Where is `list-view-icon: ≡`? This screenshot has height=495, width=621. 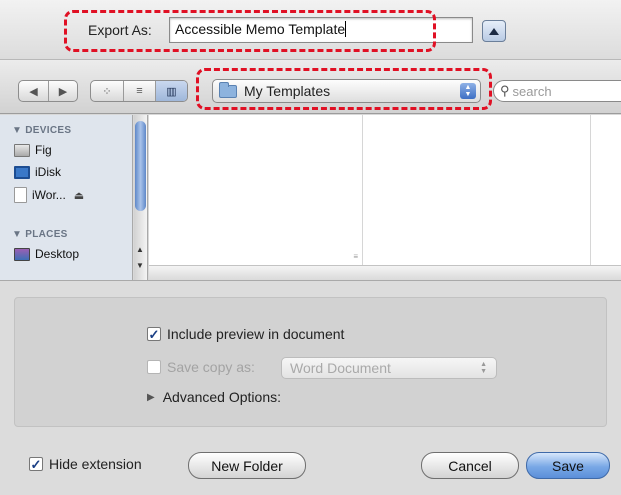
list-view-icon: ≡ is located at coordinates (139, 91).